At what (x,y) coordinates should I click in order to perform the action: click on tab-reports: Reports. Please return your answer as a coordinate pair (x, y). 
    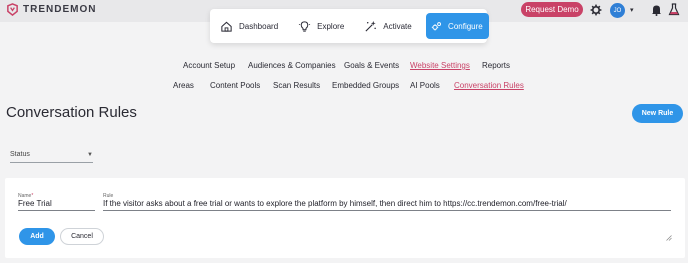
    Looking at the image, I should click on (496, 65).